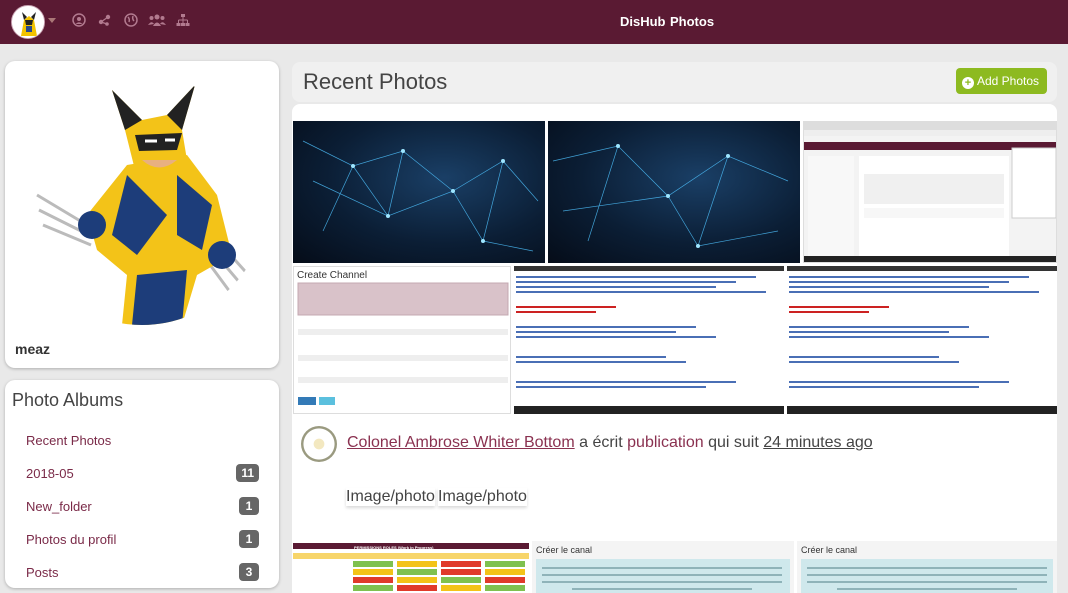  Describe the element at coordinates (142, 573) in the screenshot. I see `album-item-posts: Posts 3` at that location.